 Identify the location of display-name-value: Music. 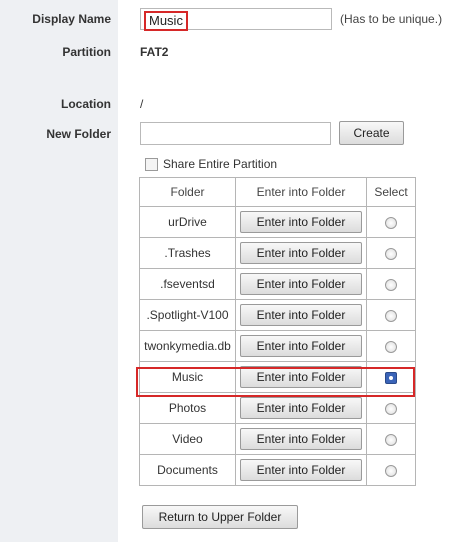
(166, 21).